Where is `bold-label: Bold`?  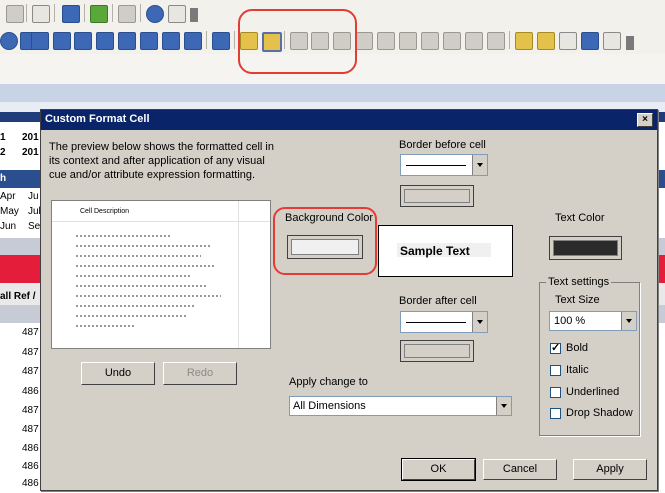 bold-label: Bold is located at coordinates (577, 348).